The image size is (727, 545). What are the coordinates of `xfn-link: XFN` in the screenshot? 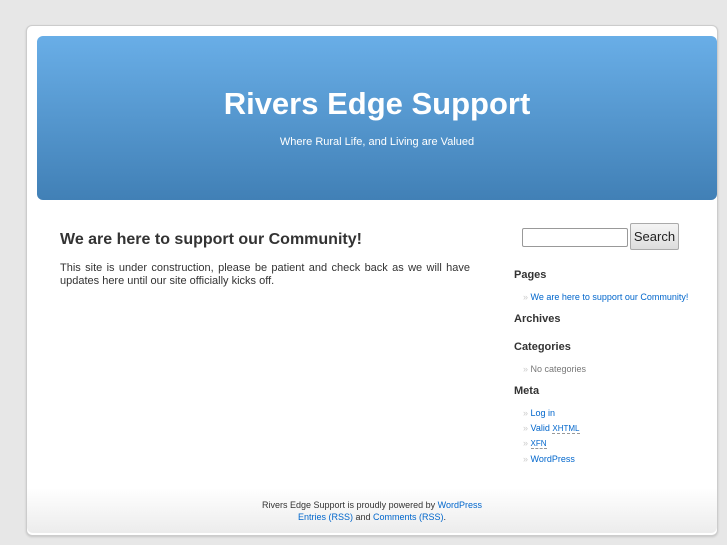 It's located at (538, 443).